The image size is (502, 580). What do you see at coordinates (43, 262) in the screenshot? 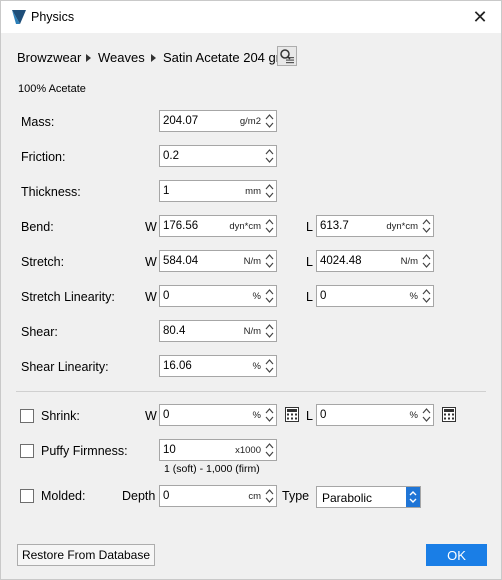
I see `stretch-label: Stretch:` at bounding box center [43, 262].